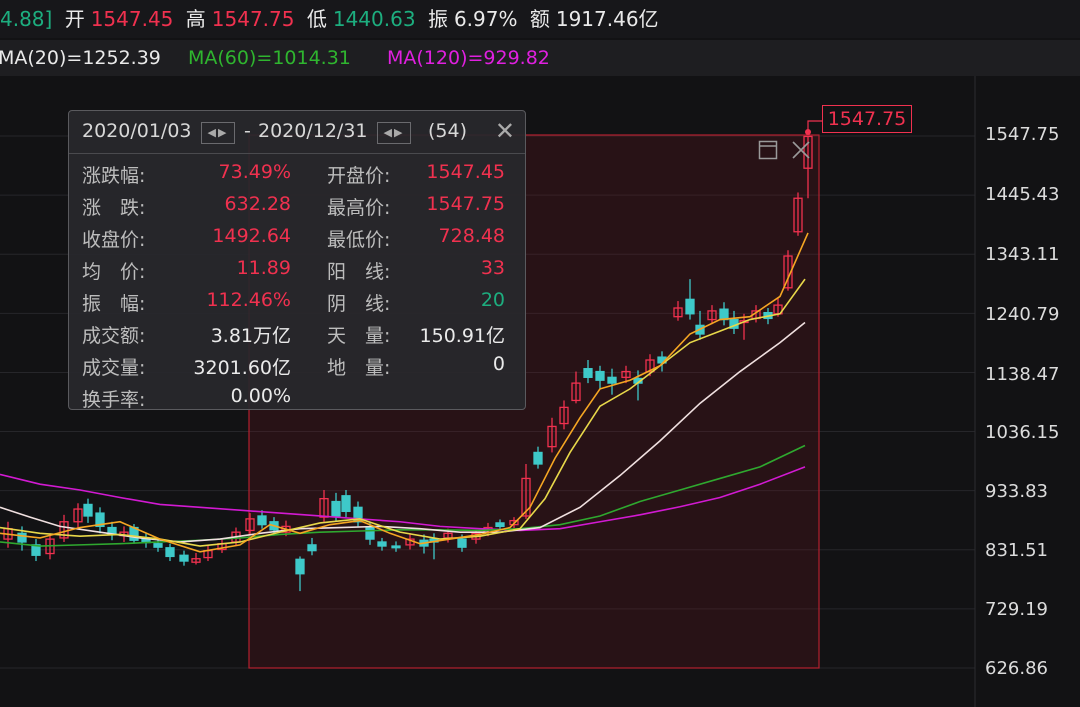  I want to click on stats-row: 收盘价: 1492.64 最低价: 728.48, so click(297, 240).